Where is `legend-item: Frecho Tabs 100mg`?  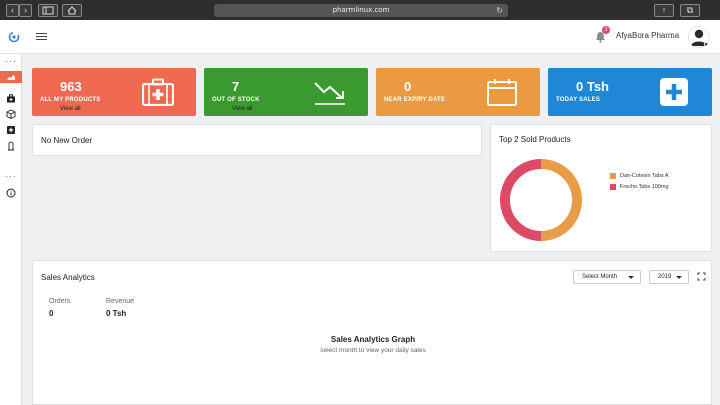 legend-item: Frecho Tabs 100mg is located at coordinates (639, 187).